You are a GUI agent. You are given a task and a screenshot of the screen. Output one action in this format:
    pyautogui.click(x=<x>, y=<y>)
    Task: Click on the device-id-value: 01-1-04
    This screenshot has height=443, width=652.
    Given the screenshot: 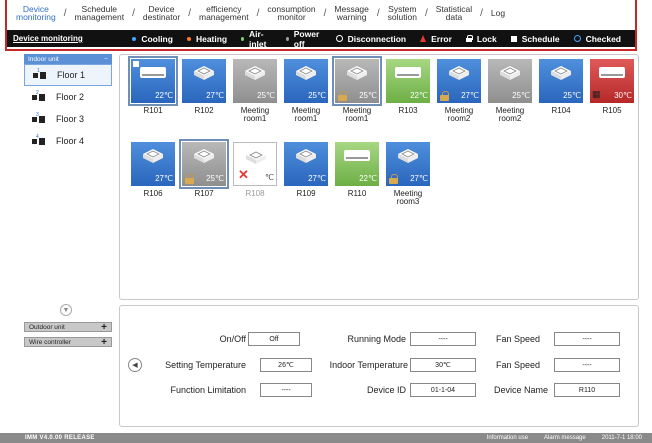 What is the action you would take?
    pyautogui.click(x=443, y=390)
    